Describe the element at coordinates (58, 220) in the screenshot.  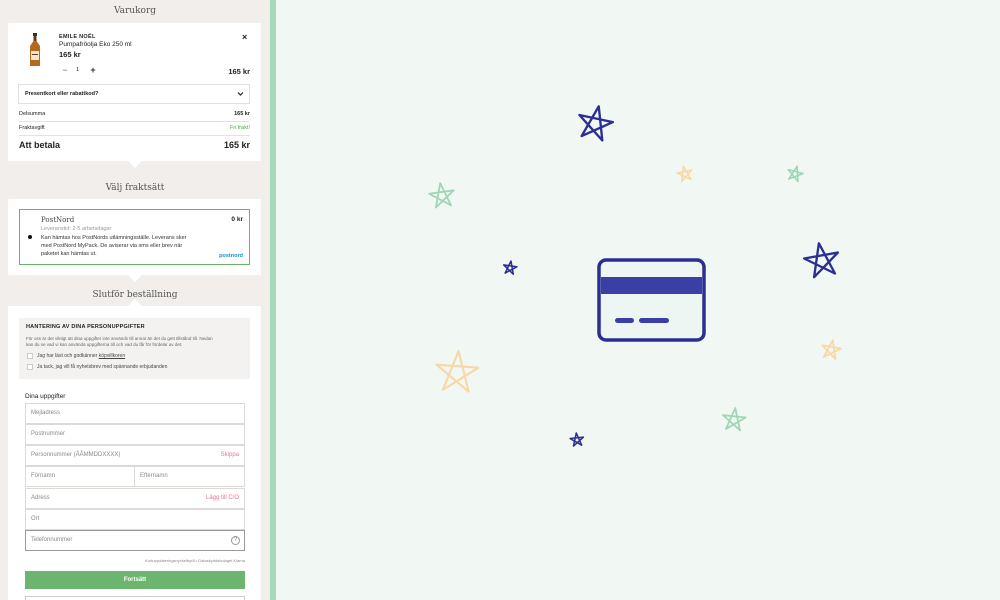
I see `shipping-option-name: PostNord` at that location.